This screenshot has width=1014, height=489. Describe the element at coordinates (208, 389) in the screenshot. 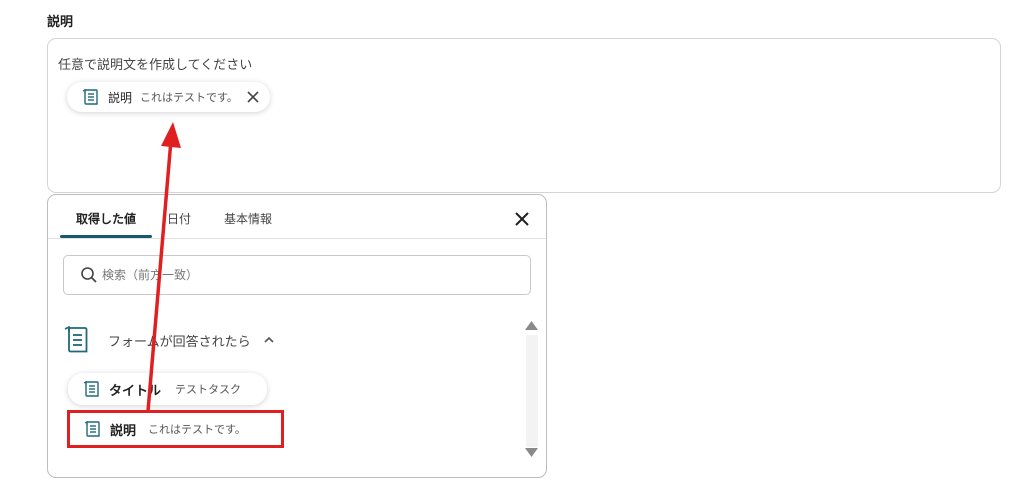

I see `item-value: テストタスク` at that location.